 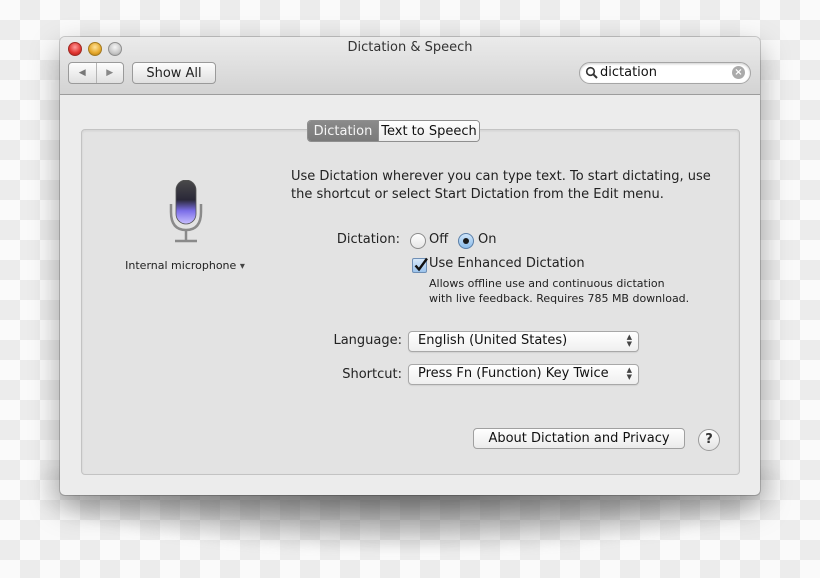 I want to click on back-forward-control: ◀ ▶, so click(x=96, y=73).